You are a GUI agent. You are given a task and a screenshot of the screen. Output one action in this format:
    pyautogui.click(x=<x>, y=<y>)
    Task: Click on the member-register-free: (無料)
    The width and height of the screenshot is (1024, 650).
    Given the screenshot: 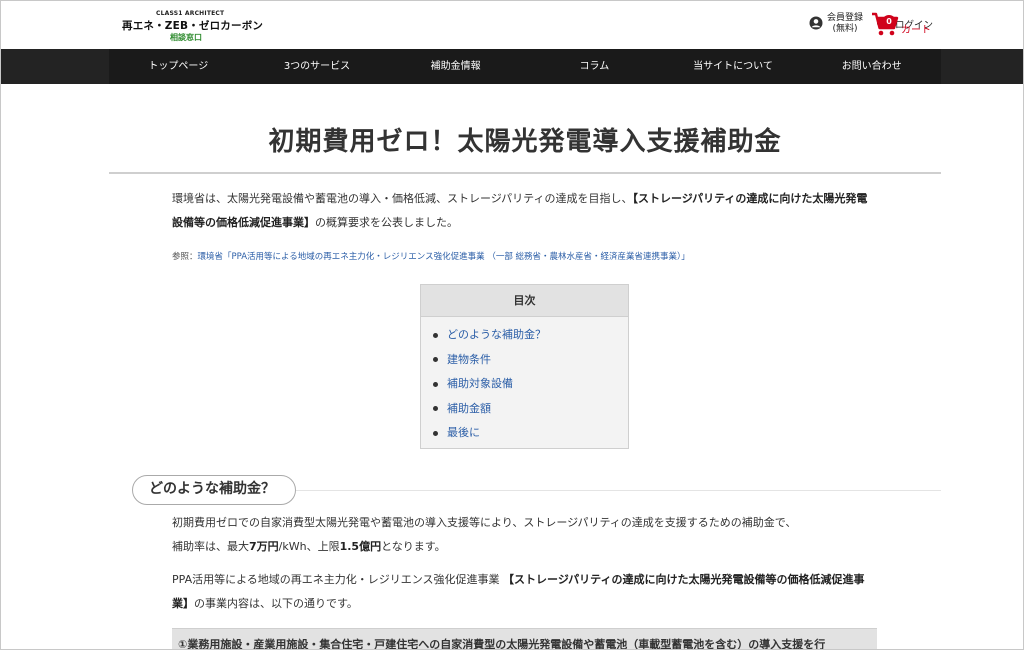 What is the action you would take?
    pyautogui.click(x=845, y=29)
    